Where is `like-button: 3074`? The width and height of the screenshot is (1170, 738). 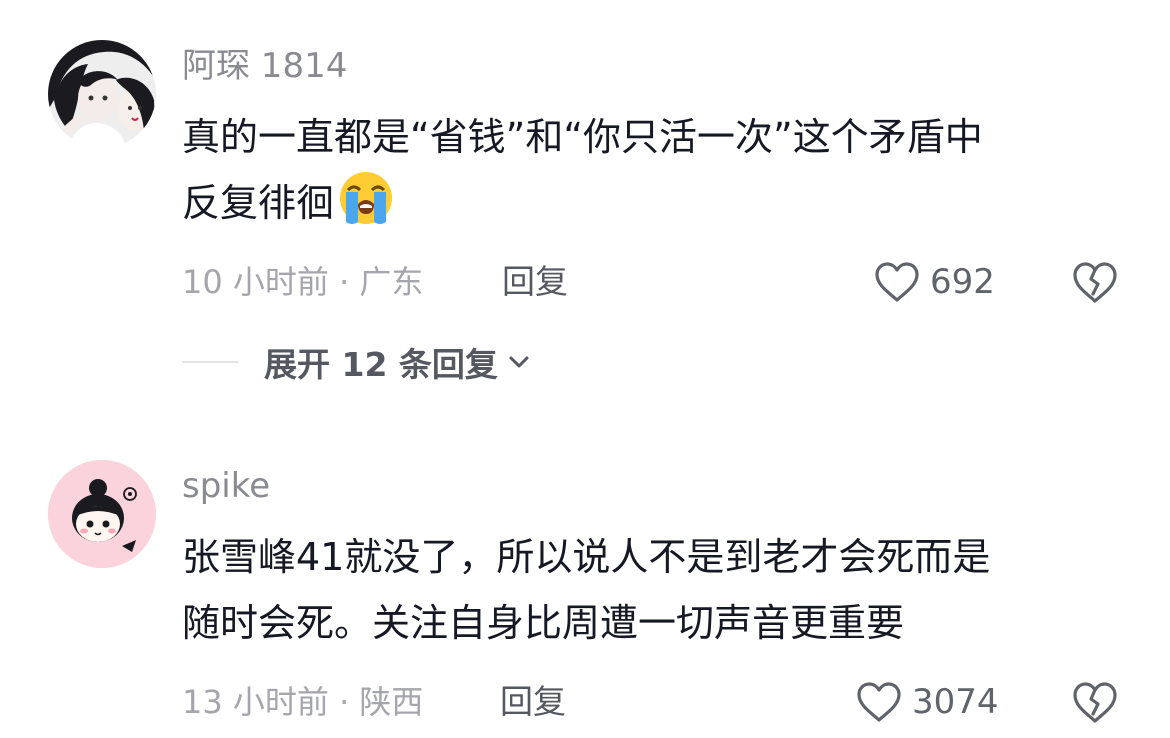 like-button: 3074 is located at coordinates (927, 702).